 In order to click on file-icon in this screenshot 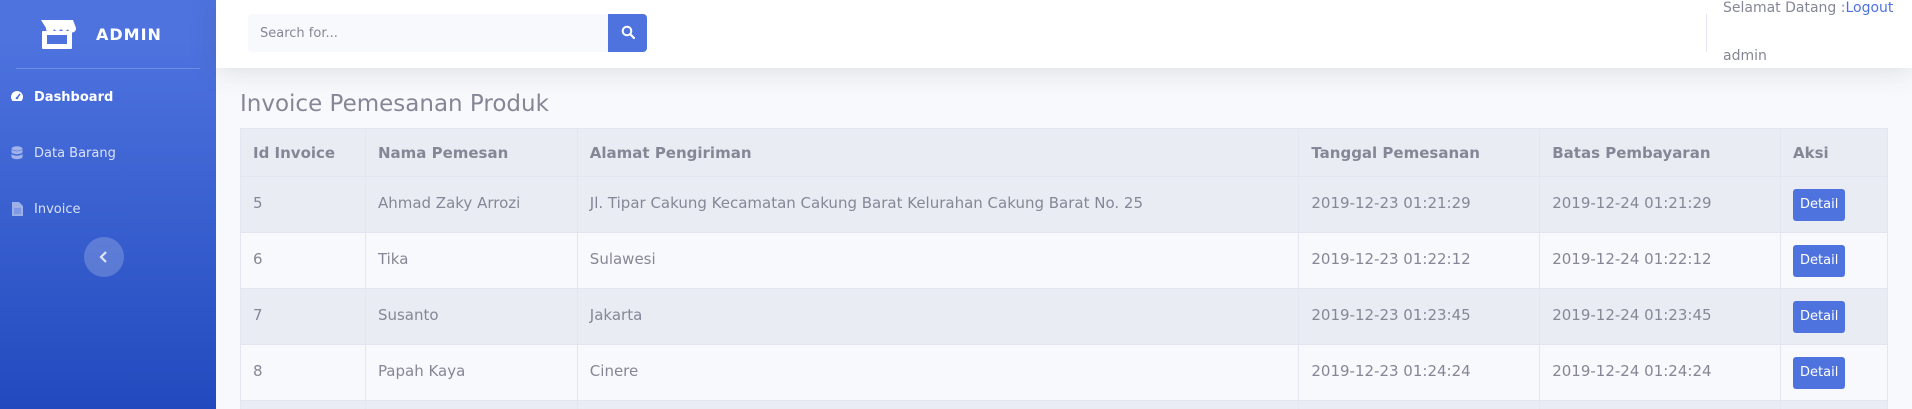, I will do `click(17, 209)`.